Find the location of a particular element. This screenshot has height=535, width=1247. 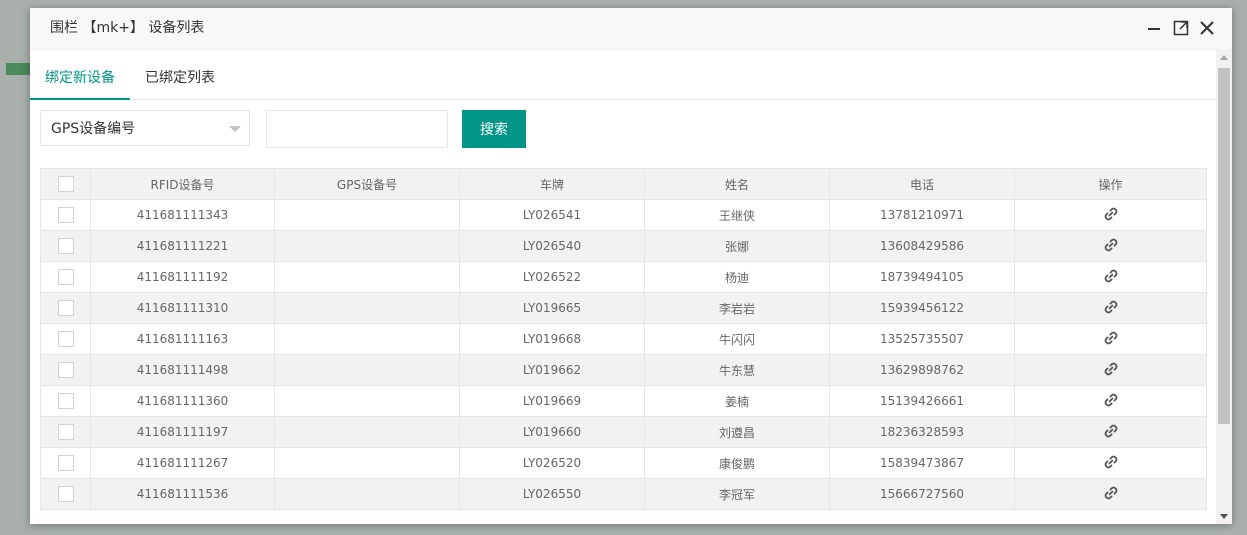

table-row: 411681111163 LY019668 牛闪闪 13525735507 is located at coordinates (623, 339).